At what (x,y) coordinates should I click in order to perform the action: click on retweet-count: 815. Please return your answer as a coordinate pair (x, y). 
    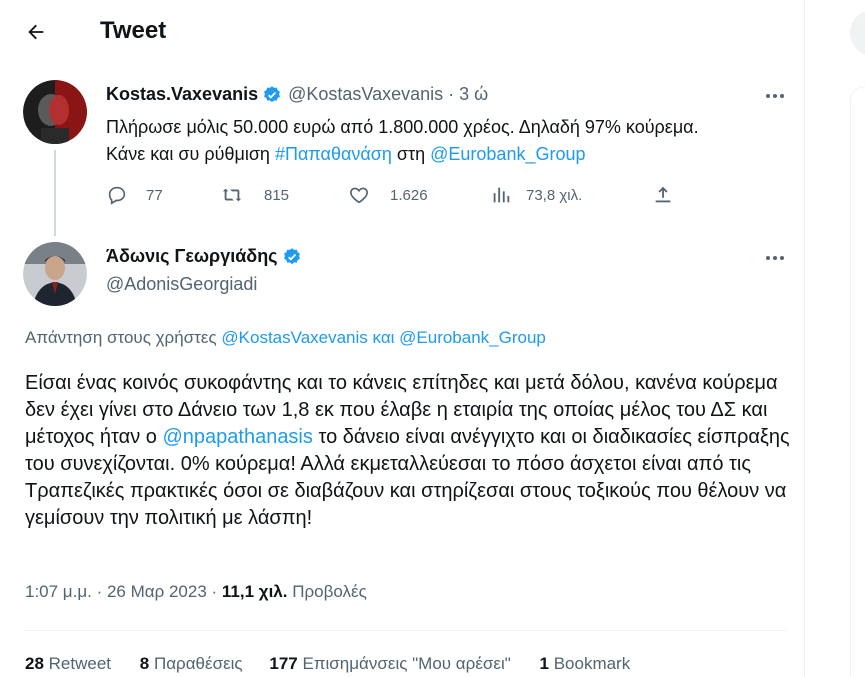
    Looking at the image, I should click on (277, 195).